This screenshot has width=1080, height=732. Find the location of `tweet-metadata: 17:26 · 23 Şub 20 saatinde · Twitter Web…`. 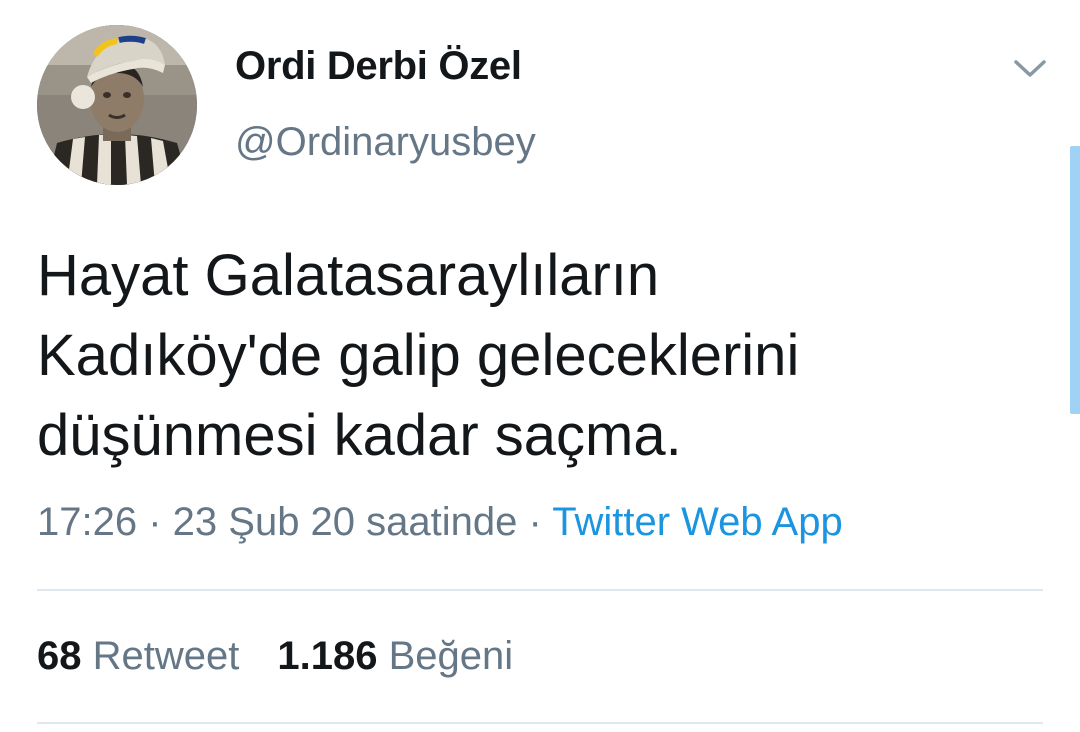

tweet-metadata: 17:26 · 23 Şub 20 saatinde · Twitter Web… is located at coordinates (440, 522).